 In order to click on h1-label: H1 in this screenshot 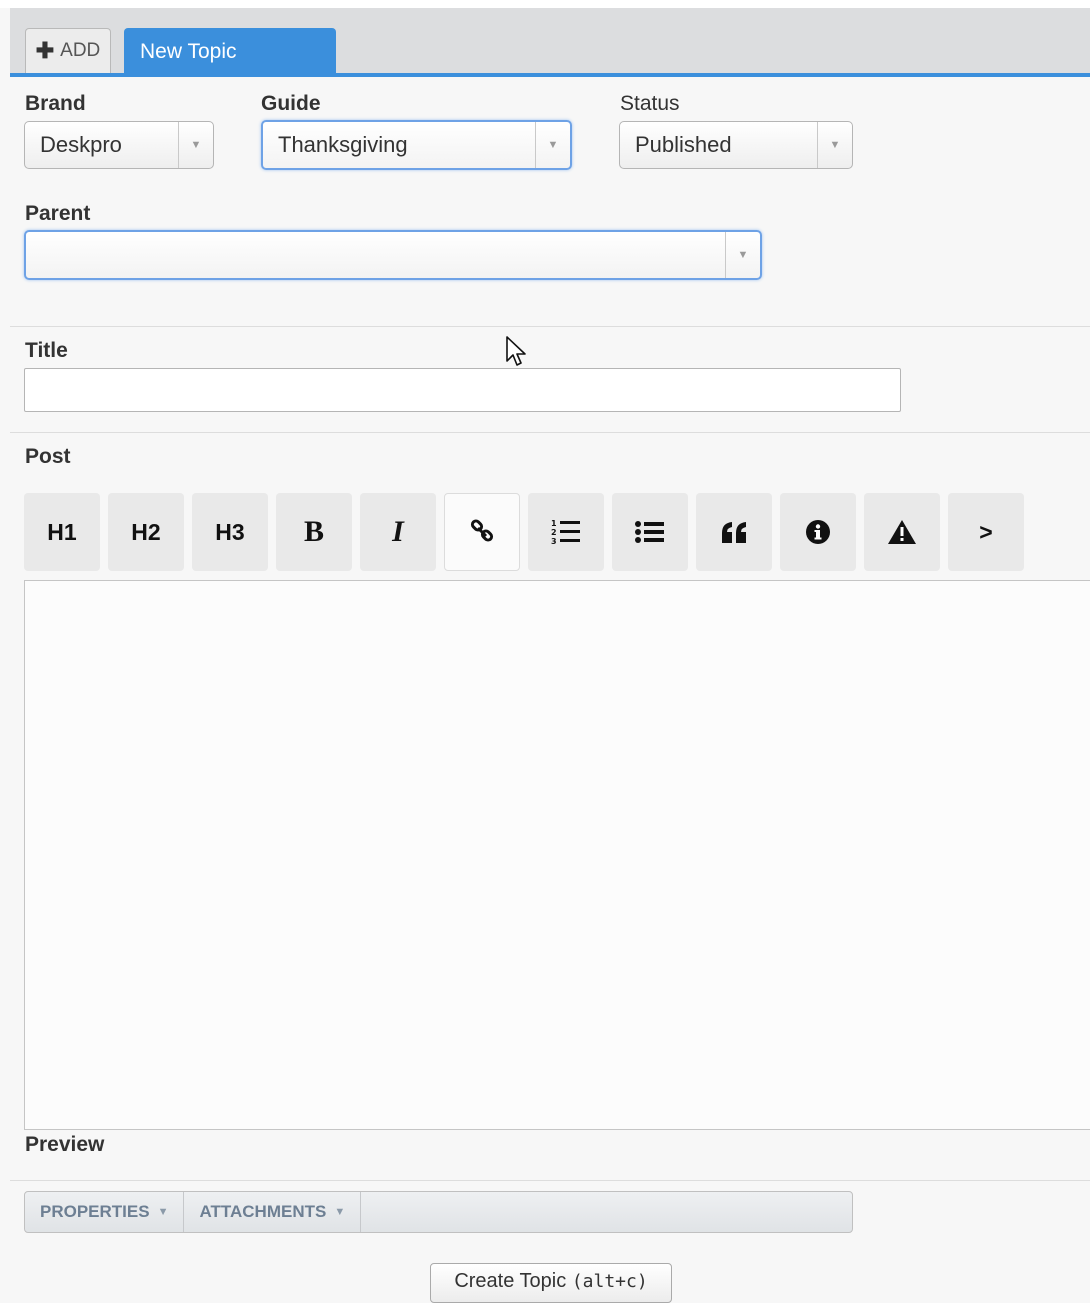, I will do `click(62, 531)`.